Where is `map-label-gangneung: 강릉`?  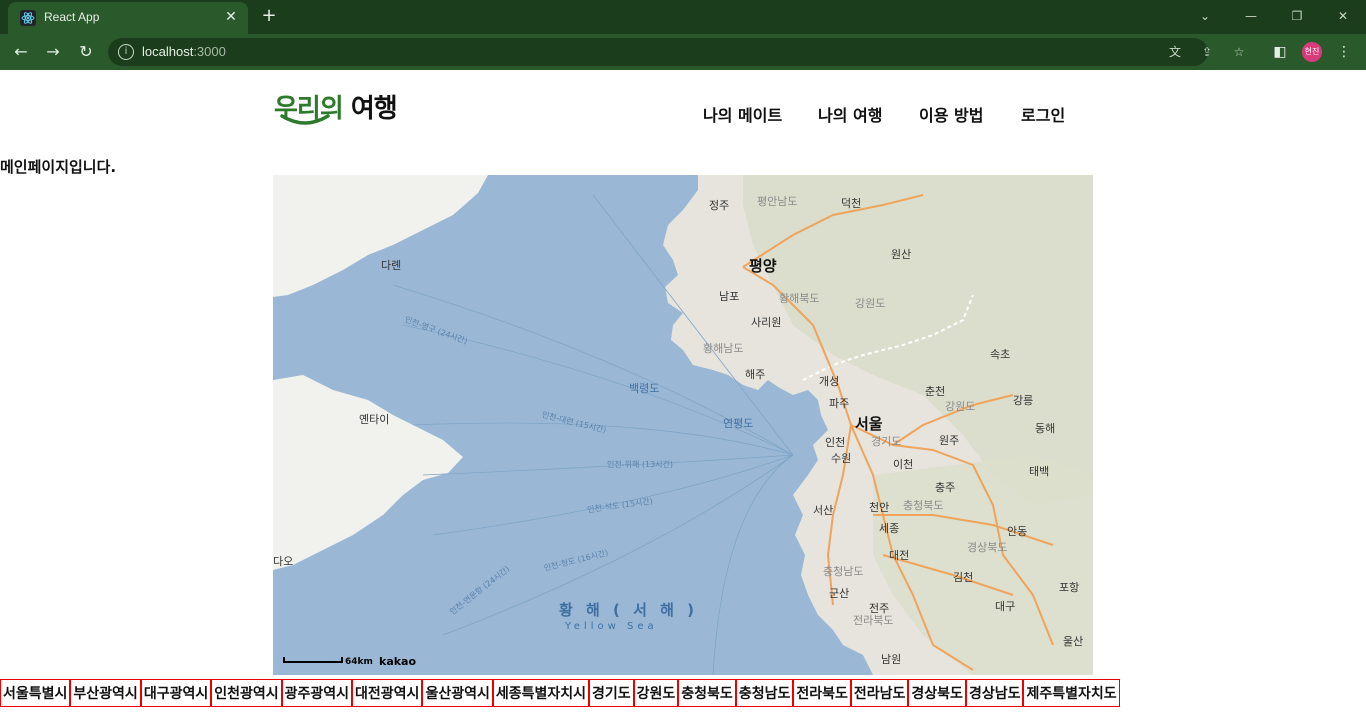 map-label-gangneung: 강릉 is located at coordinates (1023, 400).